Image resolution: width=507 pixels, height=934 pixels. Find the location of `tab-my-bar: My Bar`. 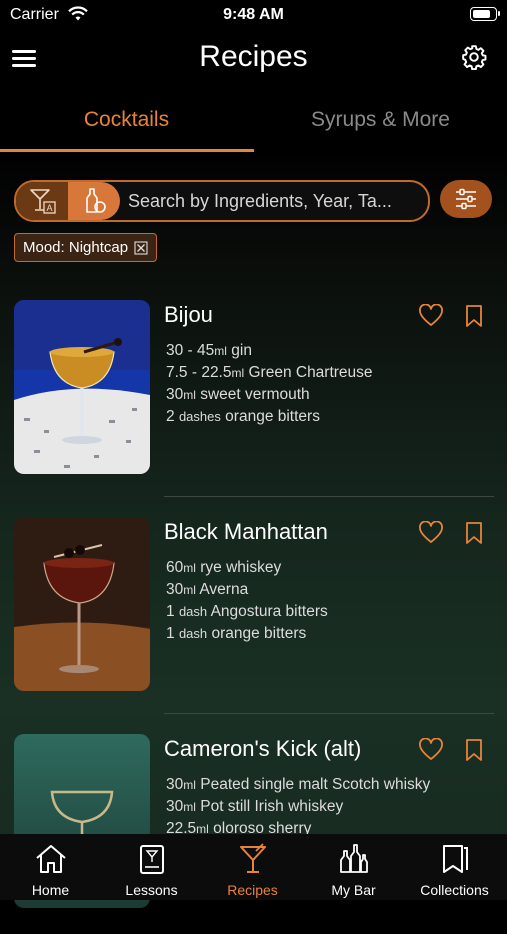

tab-my-bar: My Bar is located at coordinates (353, 867).